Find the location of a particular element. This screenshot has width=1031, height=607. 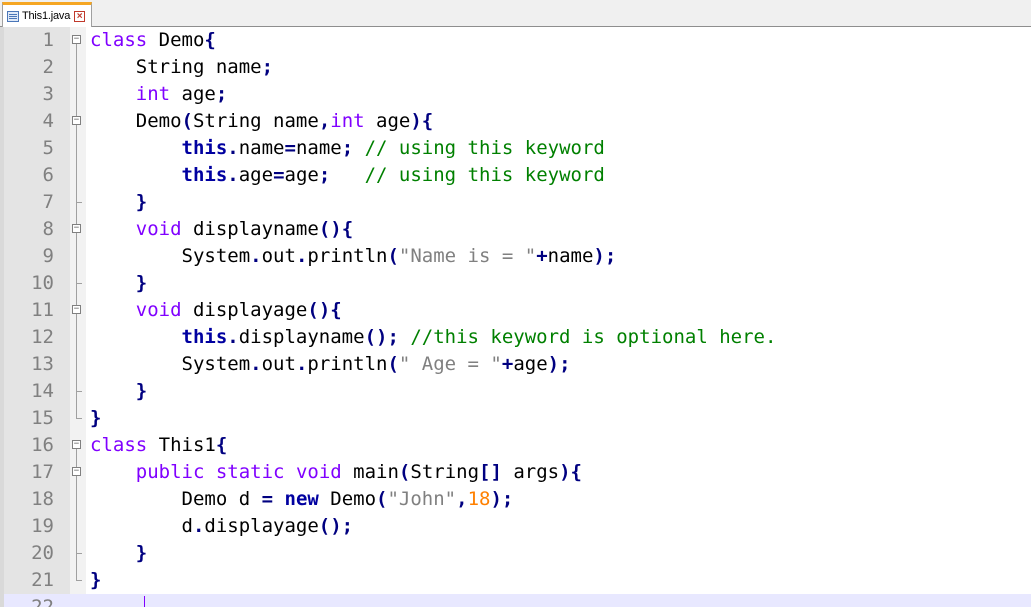

code-text: } is located at coordinates (95, 580).